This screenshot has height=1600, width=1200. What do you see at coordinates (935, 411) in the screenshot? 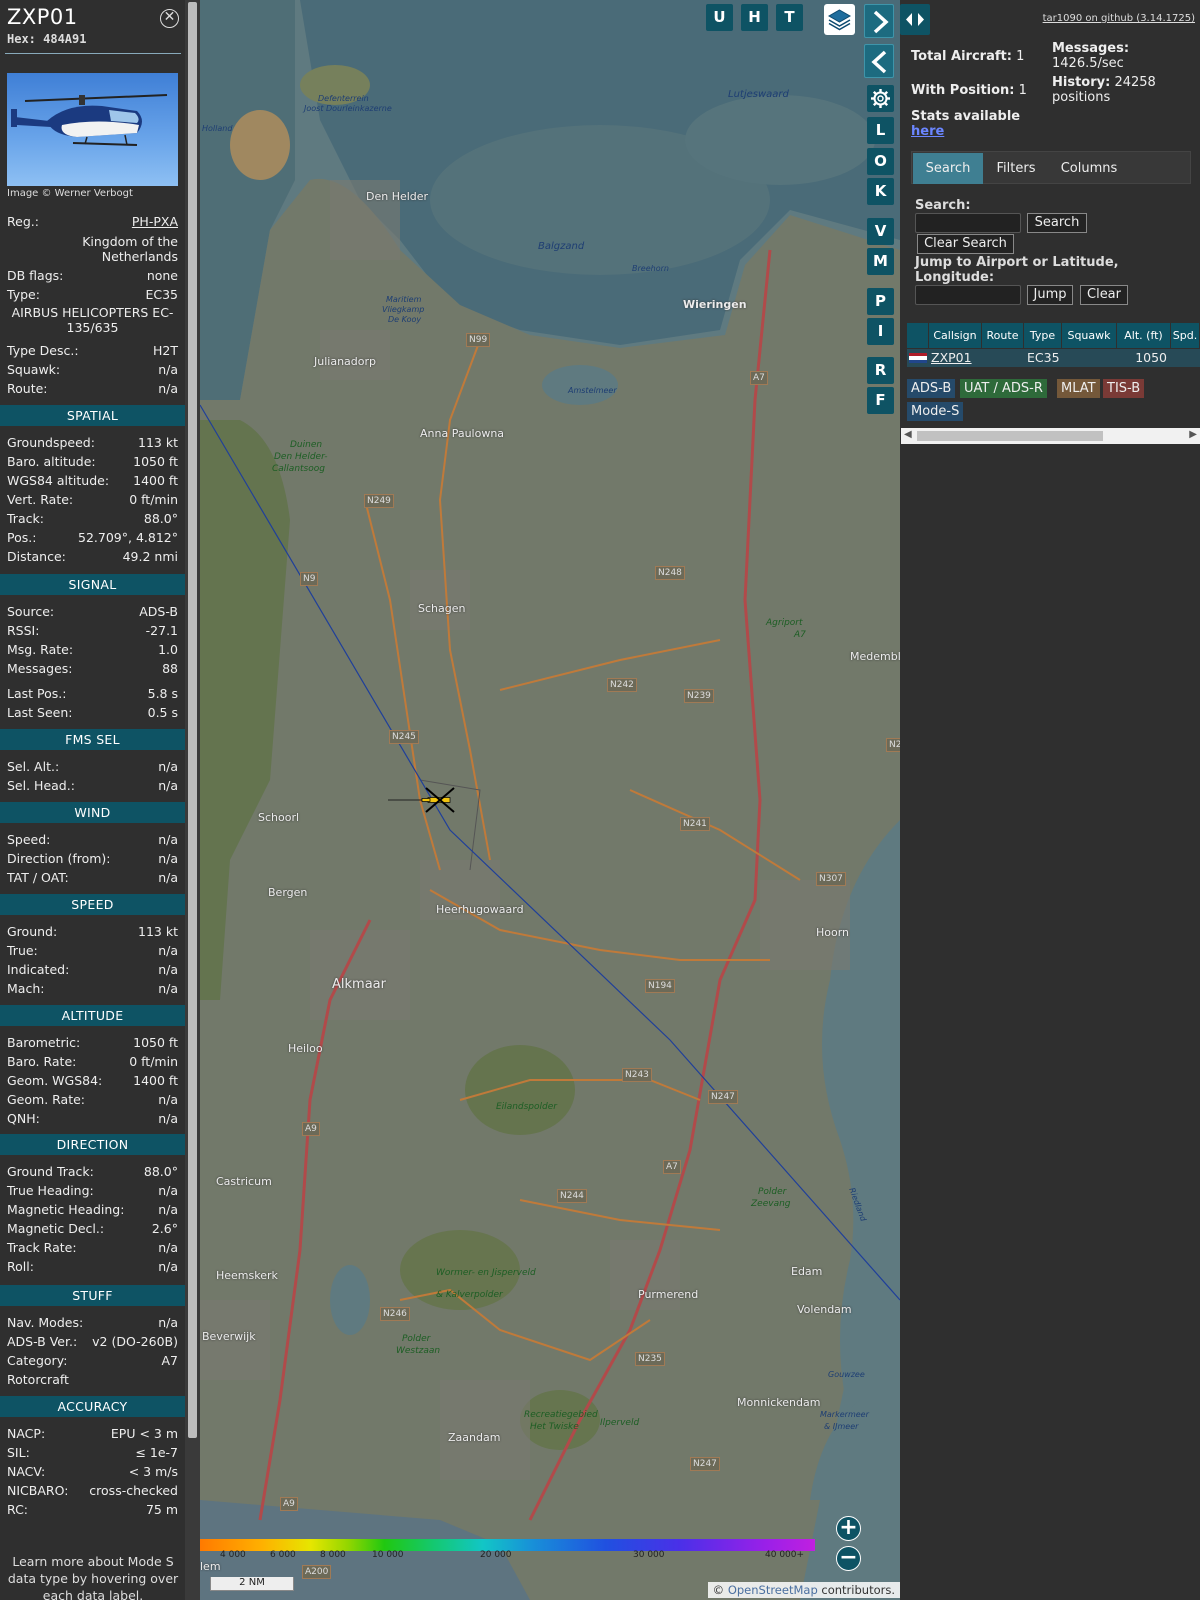
I see `legend-modes-badge: Mode-S` at bounding box center [935, 411].